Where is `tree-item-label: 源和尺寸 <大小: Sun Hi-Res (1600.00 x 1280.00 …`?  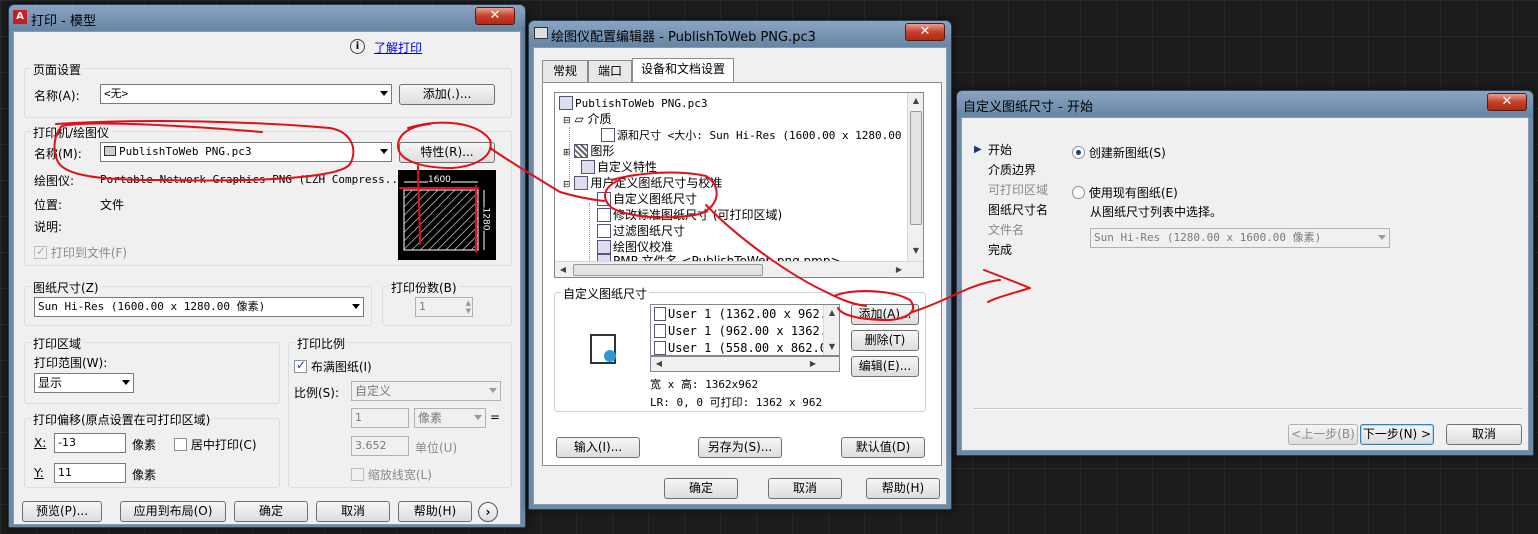
tree-item-label: 源和尺寸 <大小: Sun Hi-Res (1600.00 x 1280.00 … is located at coordinates (770, 135).